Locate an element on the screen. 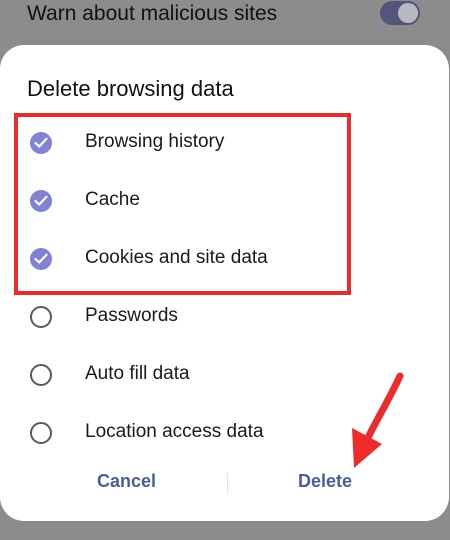 This screenshot has height=540, width=450. option-passwords: Passwords is located at coordinates (224, 316).